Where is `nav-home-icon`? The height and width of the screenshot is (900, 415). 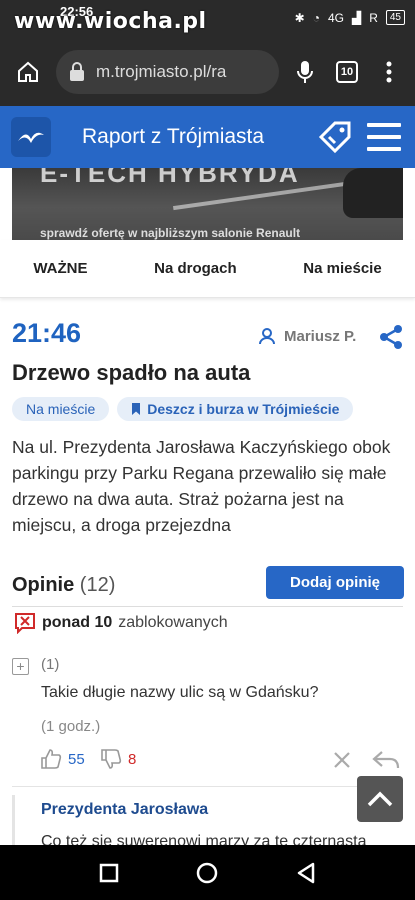
nav-home-icon is located at coordinates (207, 872).